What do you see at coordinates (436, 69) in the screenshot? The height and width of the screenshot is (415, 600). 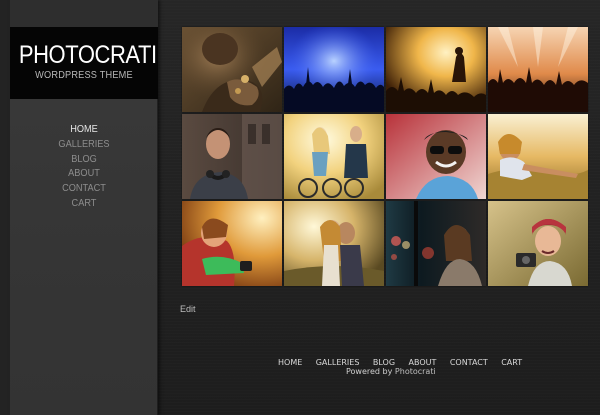 I see `gallery-thumb-concert-singer-golden` at bounding box center [436, 69].